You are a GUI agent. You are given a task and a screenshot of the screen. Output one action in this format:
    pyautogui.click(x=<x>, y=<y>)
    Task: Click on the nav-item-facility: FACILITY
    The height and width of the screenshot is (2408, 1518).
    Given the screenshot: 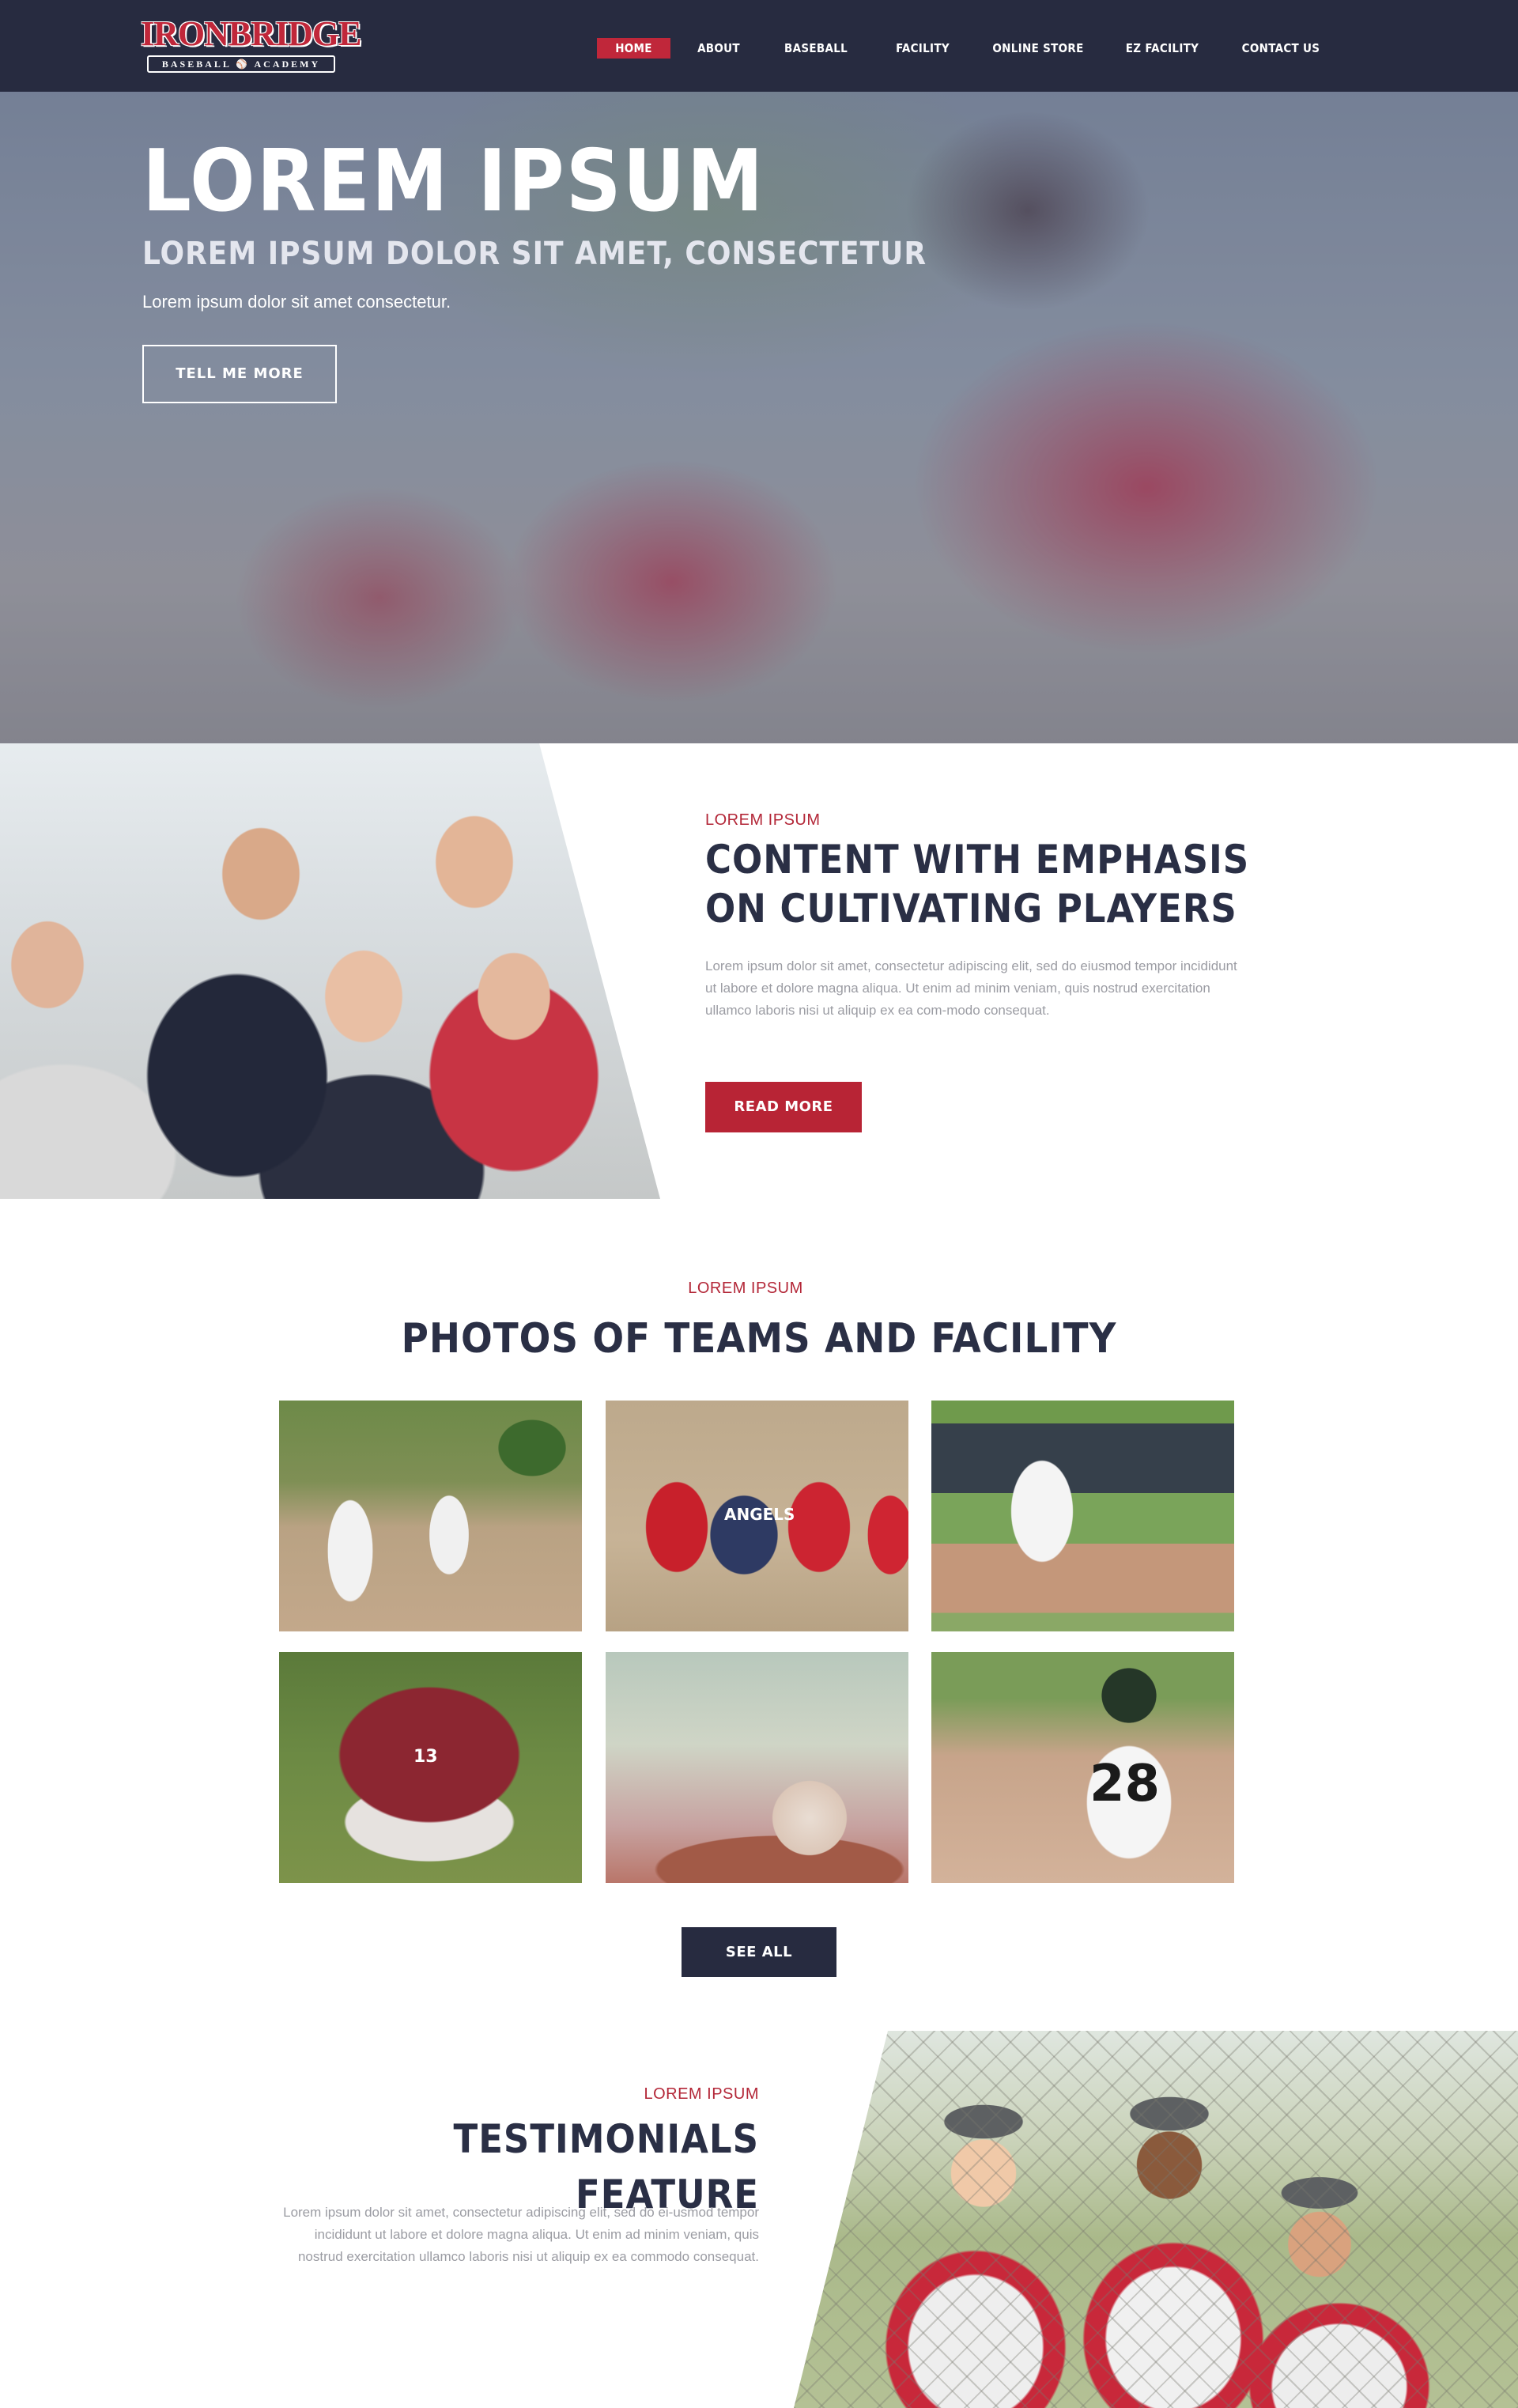 What is the action you would take?
    pyautogui.click(x=922, y=48)
    